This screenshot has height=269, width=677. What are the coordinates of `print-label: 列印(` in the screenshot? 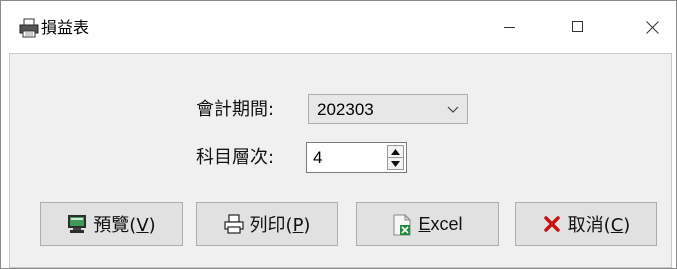 It's located at (271, 225).